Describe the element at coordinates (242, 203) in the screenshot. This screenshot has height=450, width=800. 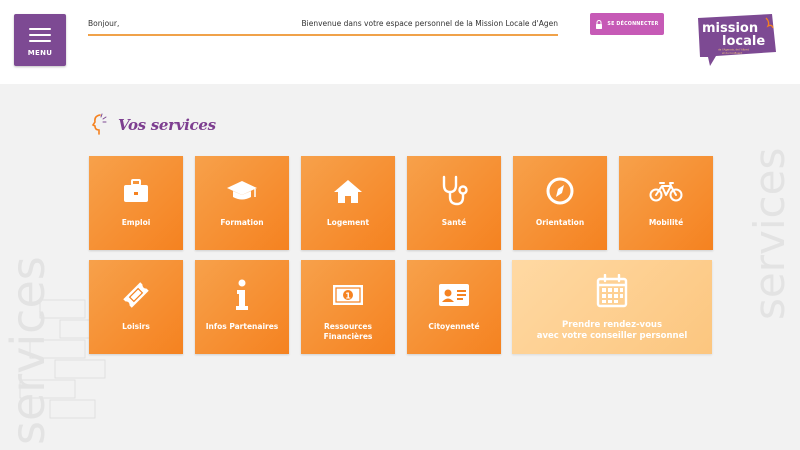
I see `tile-formation: Formation` at that location.